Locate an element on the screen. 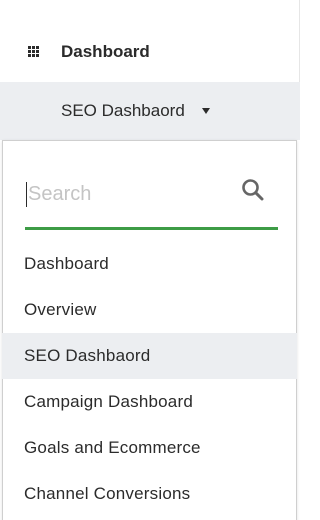 The width and height of the screenshot is (320, 520). search-icon is located at coordinates (253, 190).